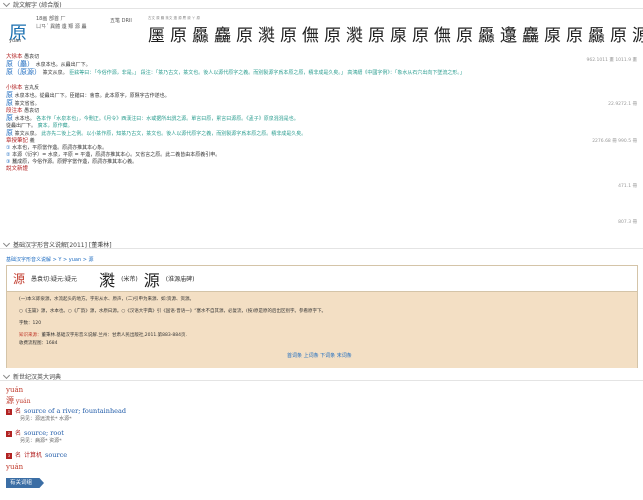 The image size is (643, 500). Describe the element at coordinates (61, 23) in the screenshot. I see `character-meta: 18画 部首 厂 ㄩㄢˊ 異體 邍 羱 源 厵` at that location.